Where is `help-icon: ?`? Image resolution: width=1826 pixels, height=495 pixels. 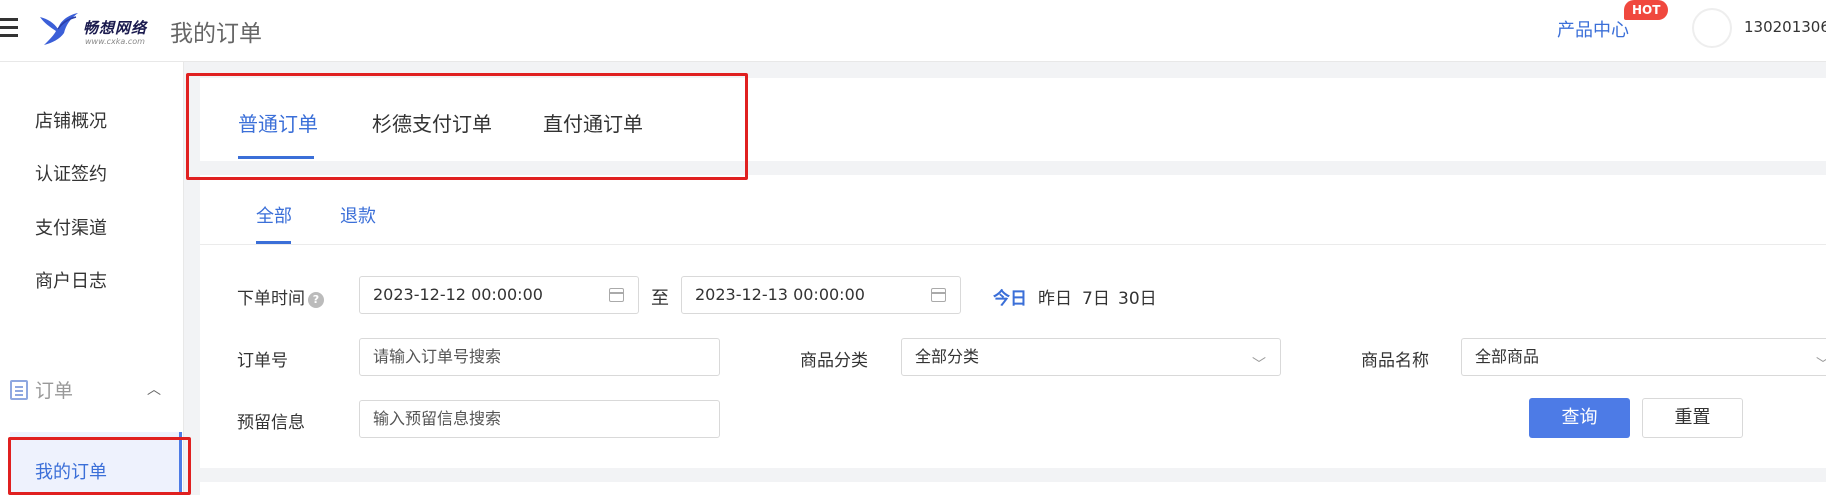 help-icon: ? is located at coordinates (316, 300).